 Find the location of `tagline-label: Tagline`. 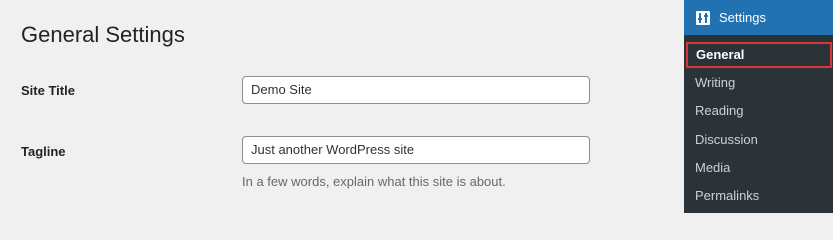

tagline-label: Tagline is located at coordinates (43, 151).